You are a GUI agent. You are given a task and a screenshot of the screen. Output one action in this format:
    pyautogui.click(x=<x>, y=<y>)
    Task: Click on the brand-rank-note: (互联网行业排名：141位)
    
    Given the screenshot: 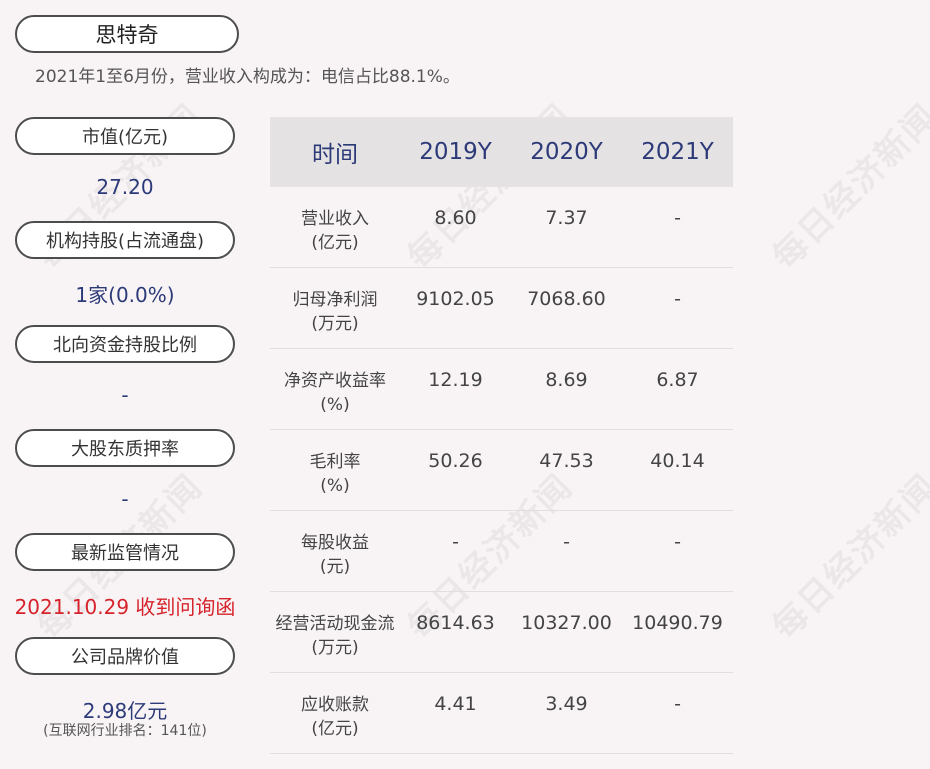 What is the action you would take?
    pyautogui.click(x=125, y=731)
    